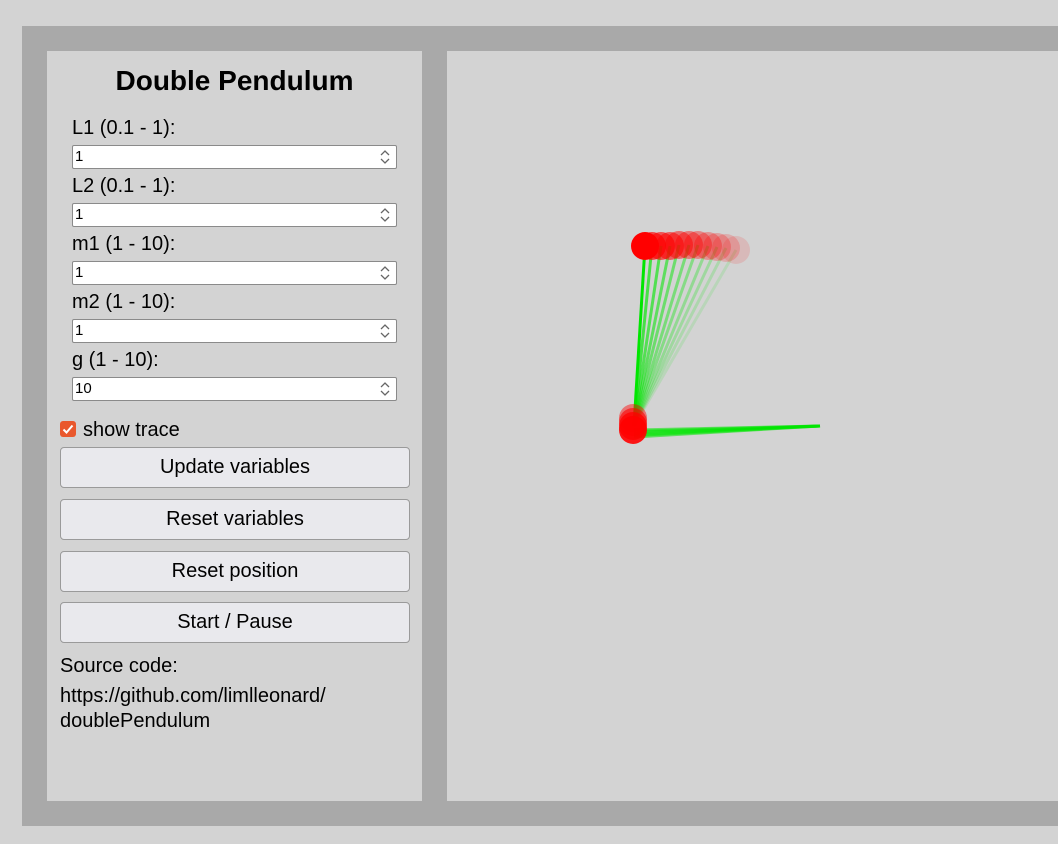 This screenshot has width=1058, height=844. What do you see at coordinates (720, 337) in the screenshot?
I see `pendulum-drawing` at bounding box center [720, 337].